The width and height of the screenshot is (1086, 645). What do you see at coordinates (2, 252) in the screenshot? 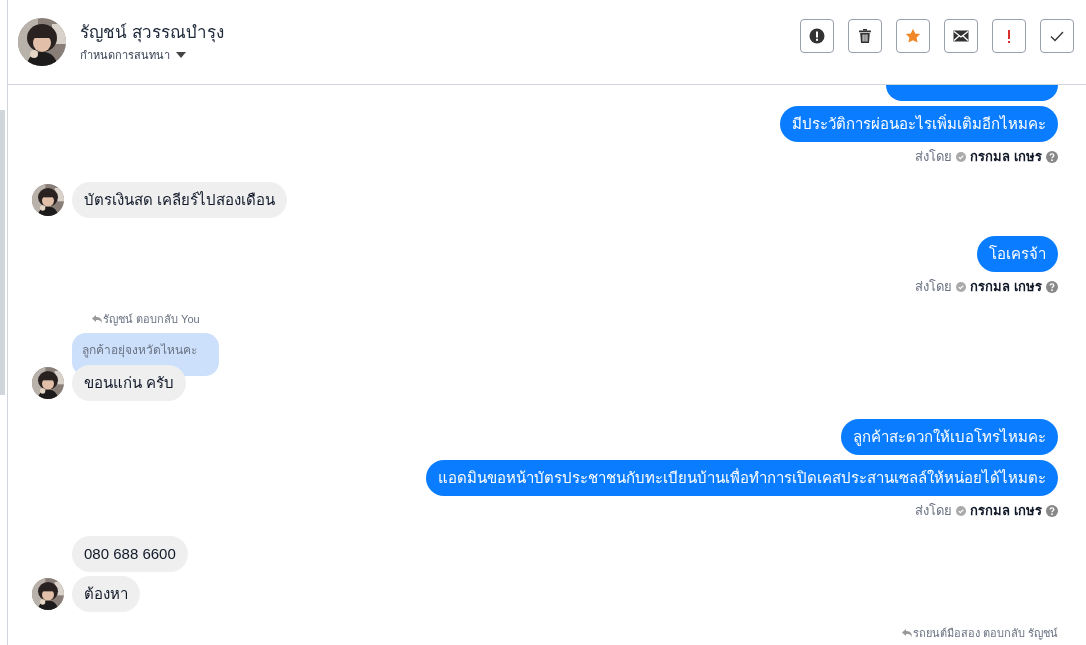
I see `scrollbar-thumb` at bounding box center [2, 252].